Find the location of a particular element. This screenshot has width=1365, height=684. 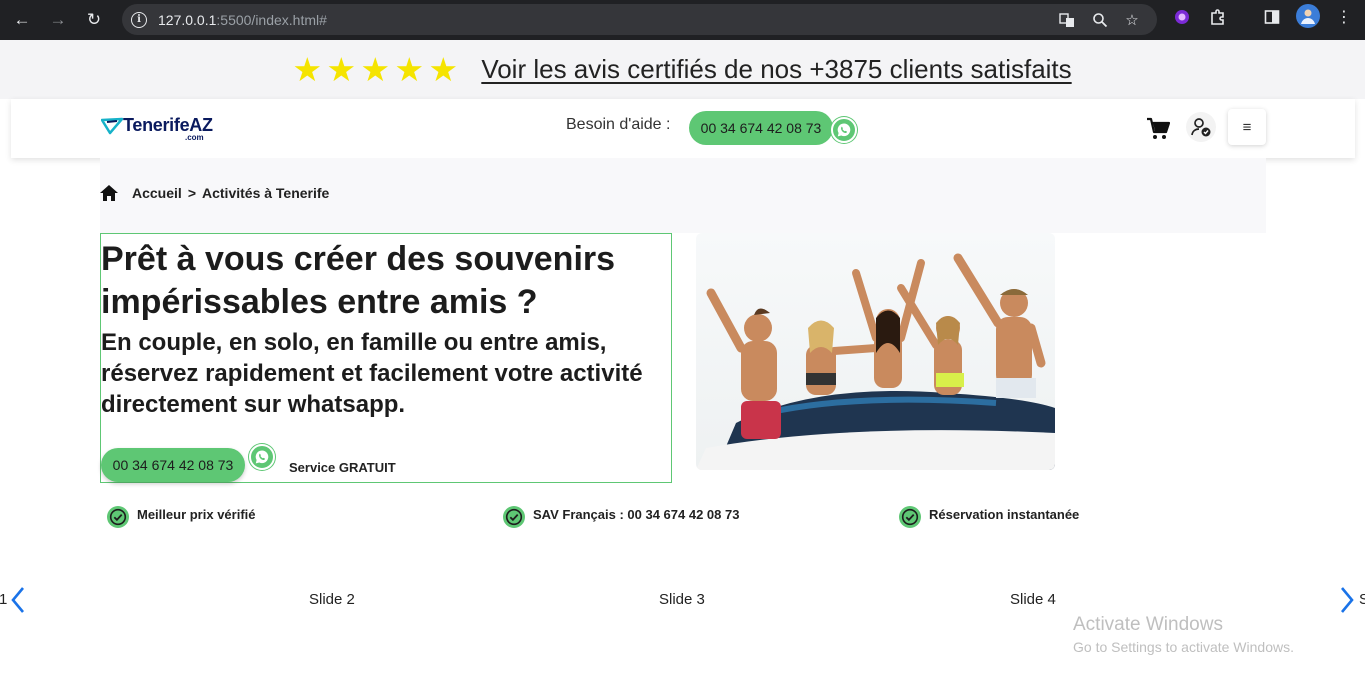

side-panel-icon is located at coordinates (1272, 17).